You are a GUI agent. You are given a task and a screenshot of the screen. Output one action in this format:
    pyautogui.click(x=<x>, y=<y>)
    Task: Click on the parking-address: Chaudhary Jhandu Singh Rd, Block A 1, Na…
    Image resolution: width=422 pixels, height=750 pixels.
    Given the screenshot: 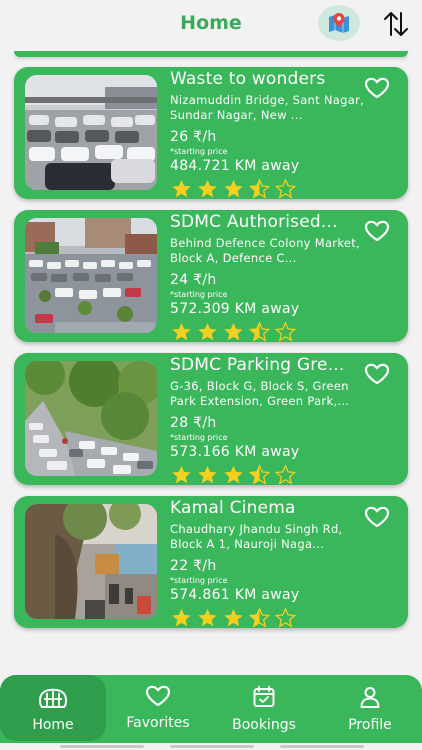 What is the action you would take?
    pyautogui.click(x=256, y=536)
    